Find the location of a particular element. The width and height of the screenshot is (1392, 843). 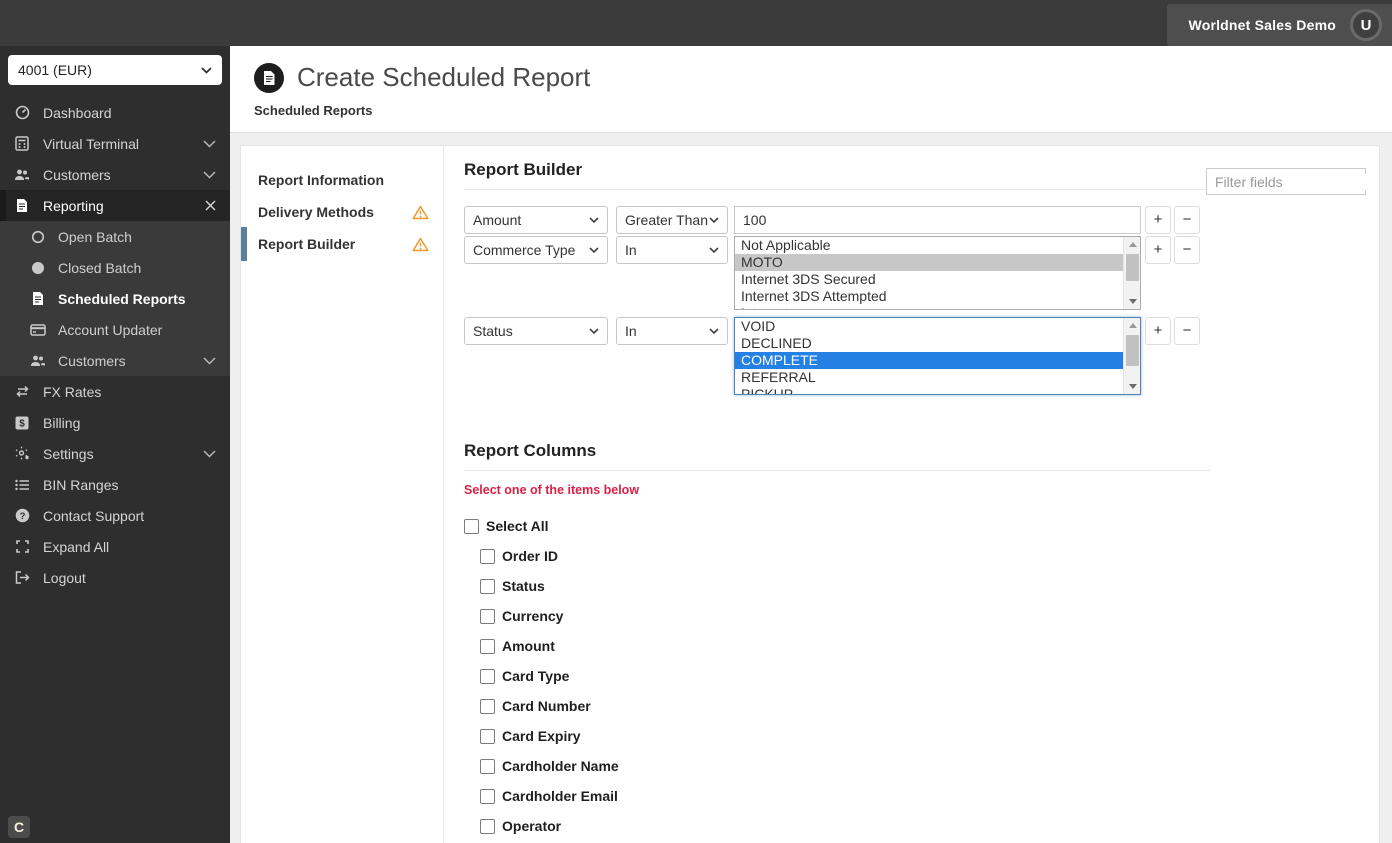

select-all-row: Select All is located at coordinates (921, 526).